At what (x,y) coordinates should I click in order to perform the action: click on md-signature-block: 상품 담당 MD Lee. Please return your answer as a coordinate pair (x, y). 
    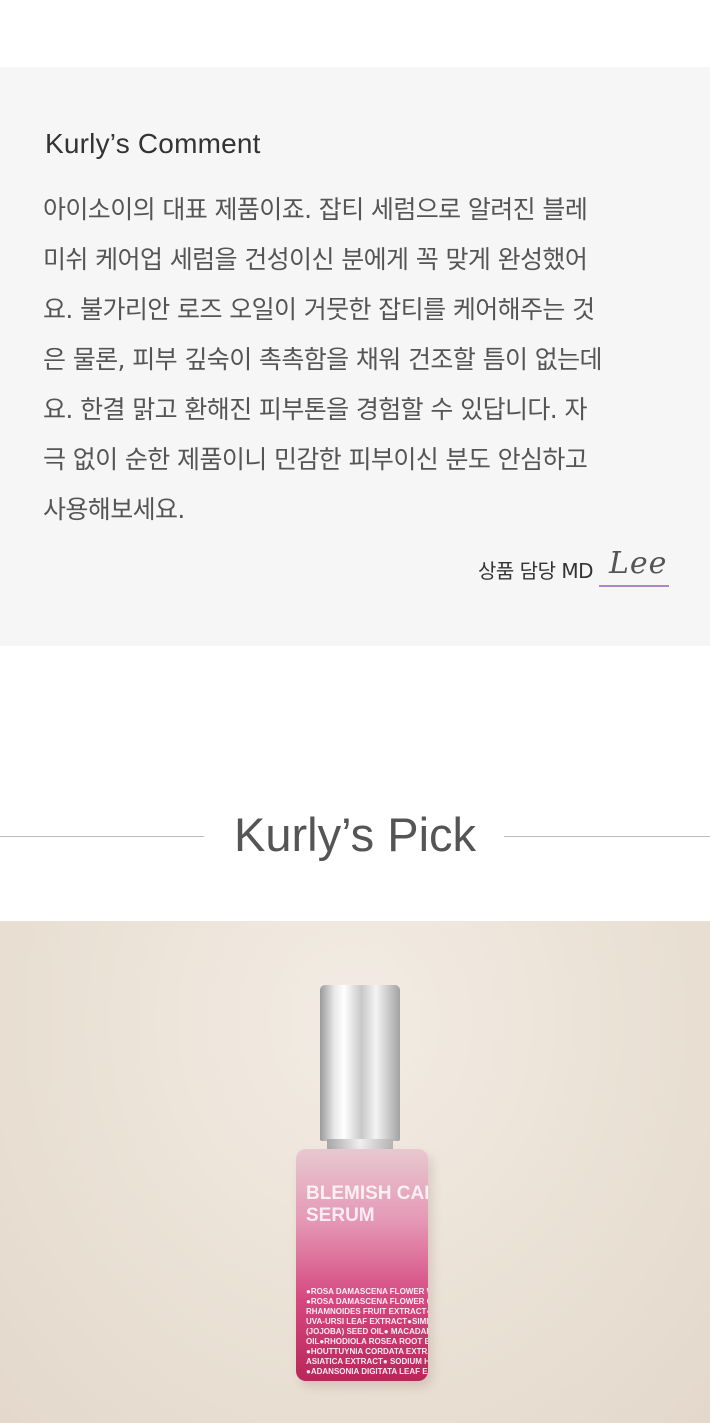
    Looking at the image, I should click on (573, 567).